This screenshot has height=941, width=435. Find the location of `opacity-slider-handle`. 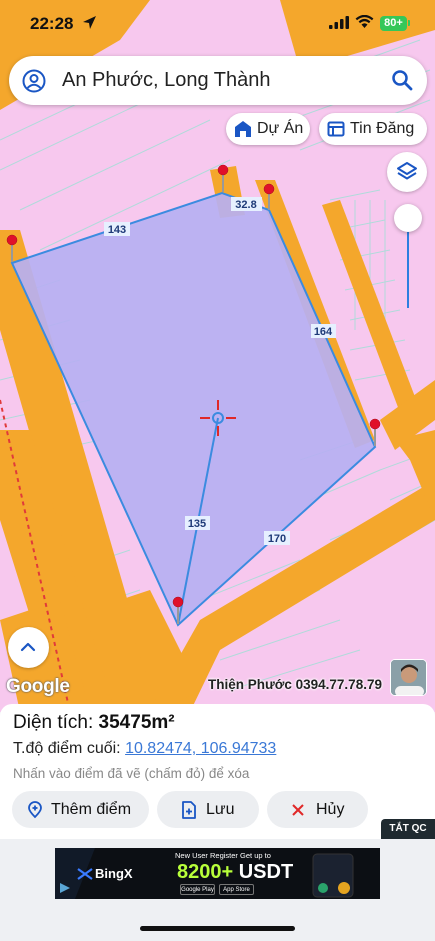

opacity-slider-handle is located at coordinates (408, 218).